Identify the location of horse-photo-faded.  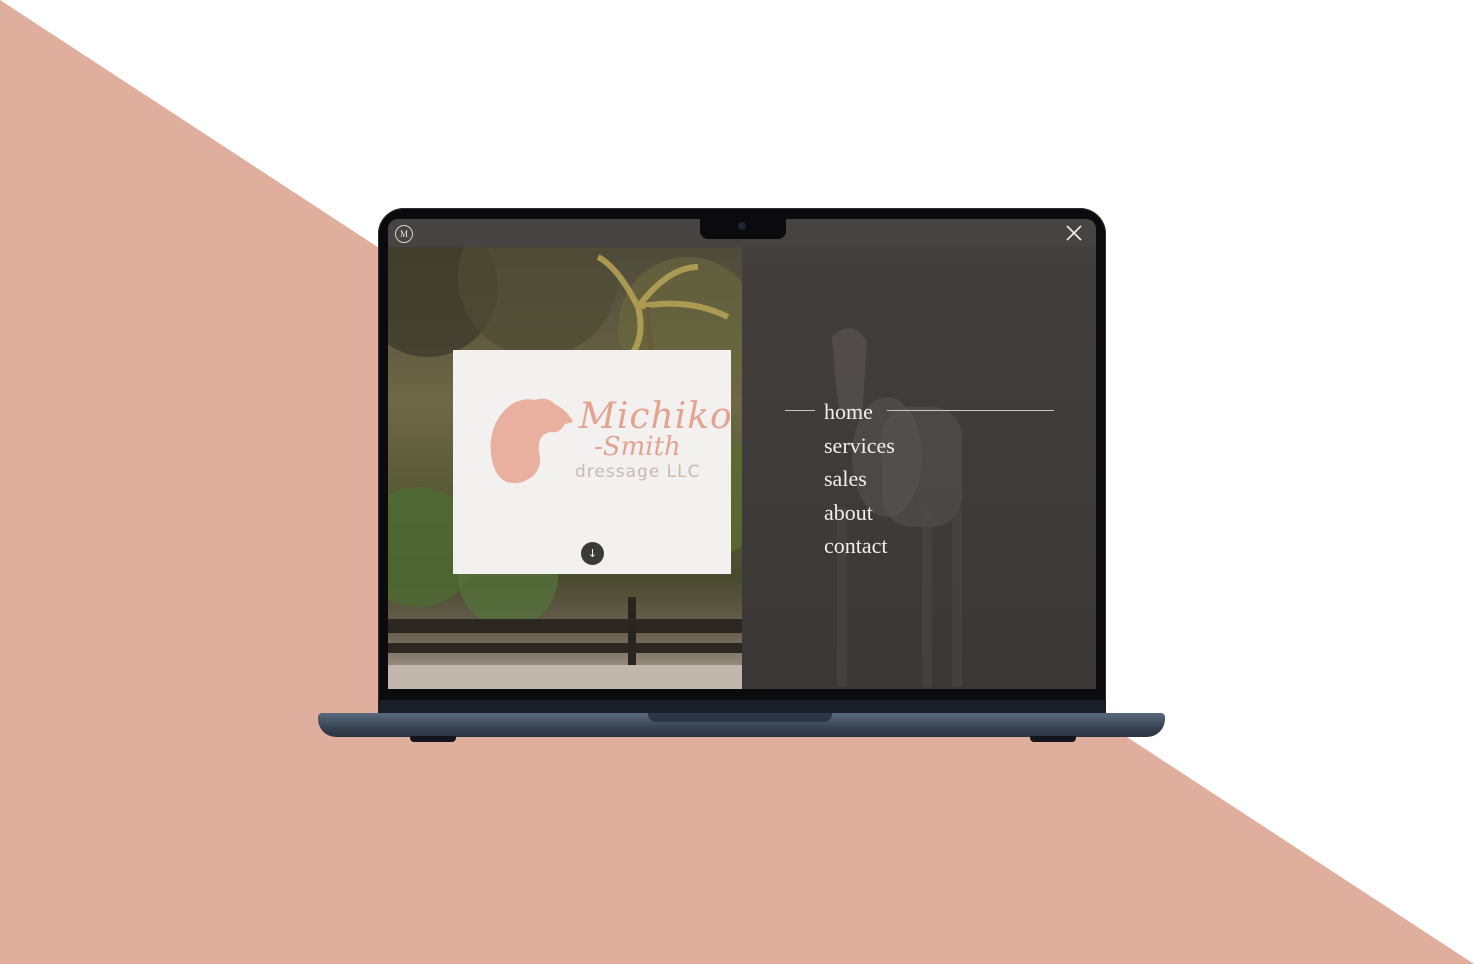
(897, 507).